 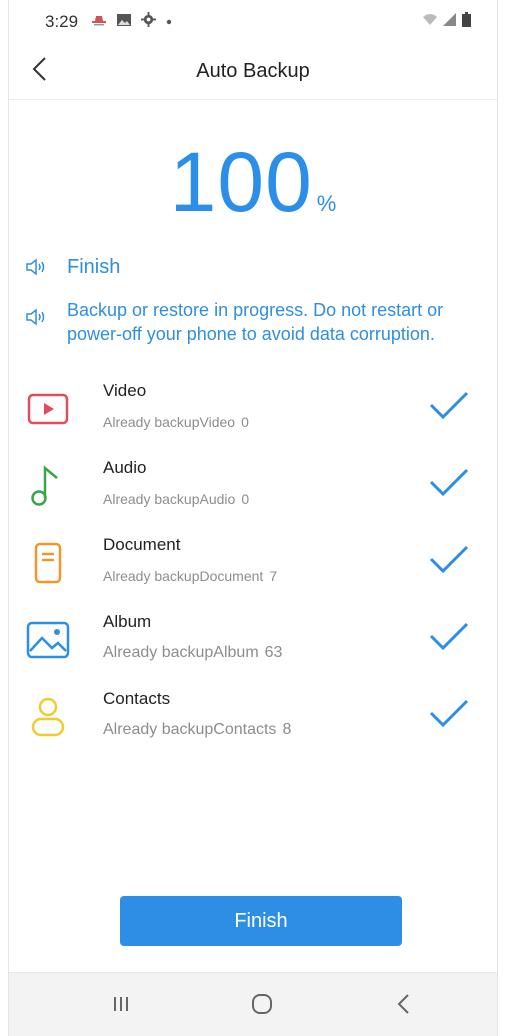 I want to click on home-icon, so click(x=262, y=1006).